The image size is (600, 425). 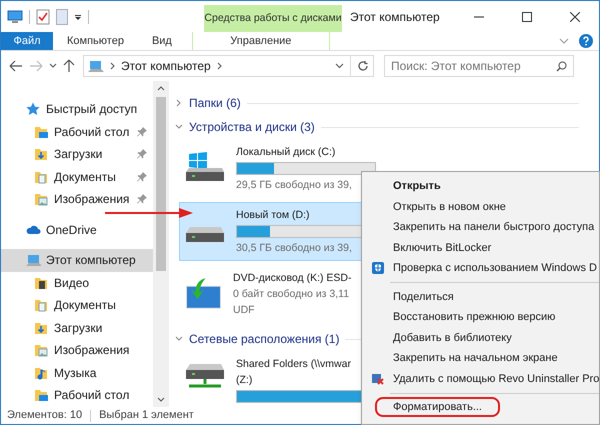 What do you see at coordinates (261, 41) in the screenshot?
I see `ribbon-tab: Управление` at bounding box center [261, 41].